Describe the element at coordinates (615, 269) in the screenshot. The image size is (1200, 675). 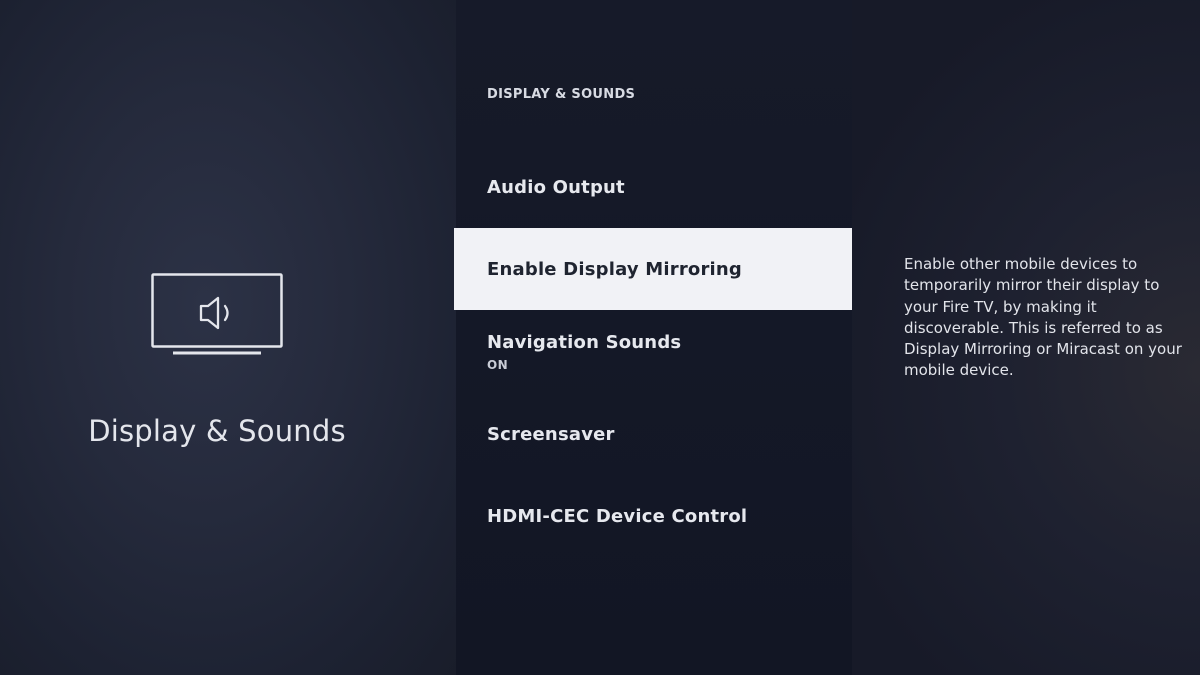
I see `menu-item-label: Enable Display Mirroring` at that location.